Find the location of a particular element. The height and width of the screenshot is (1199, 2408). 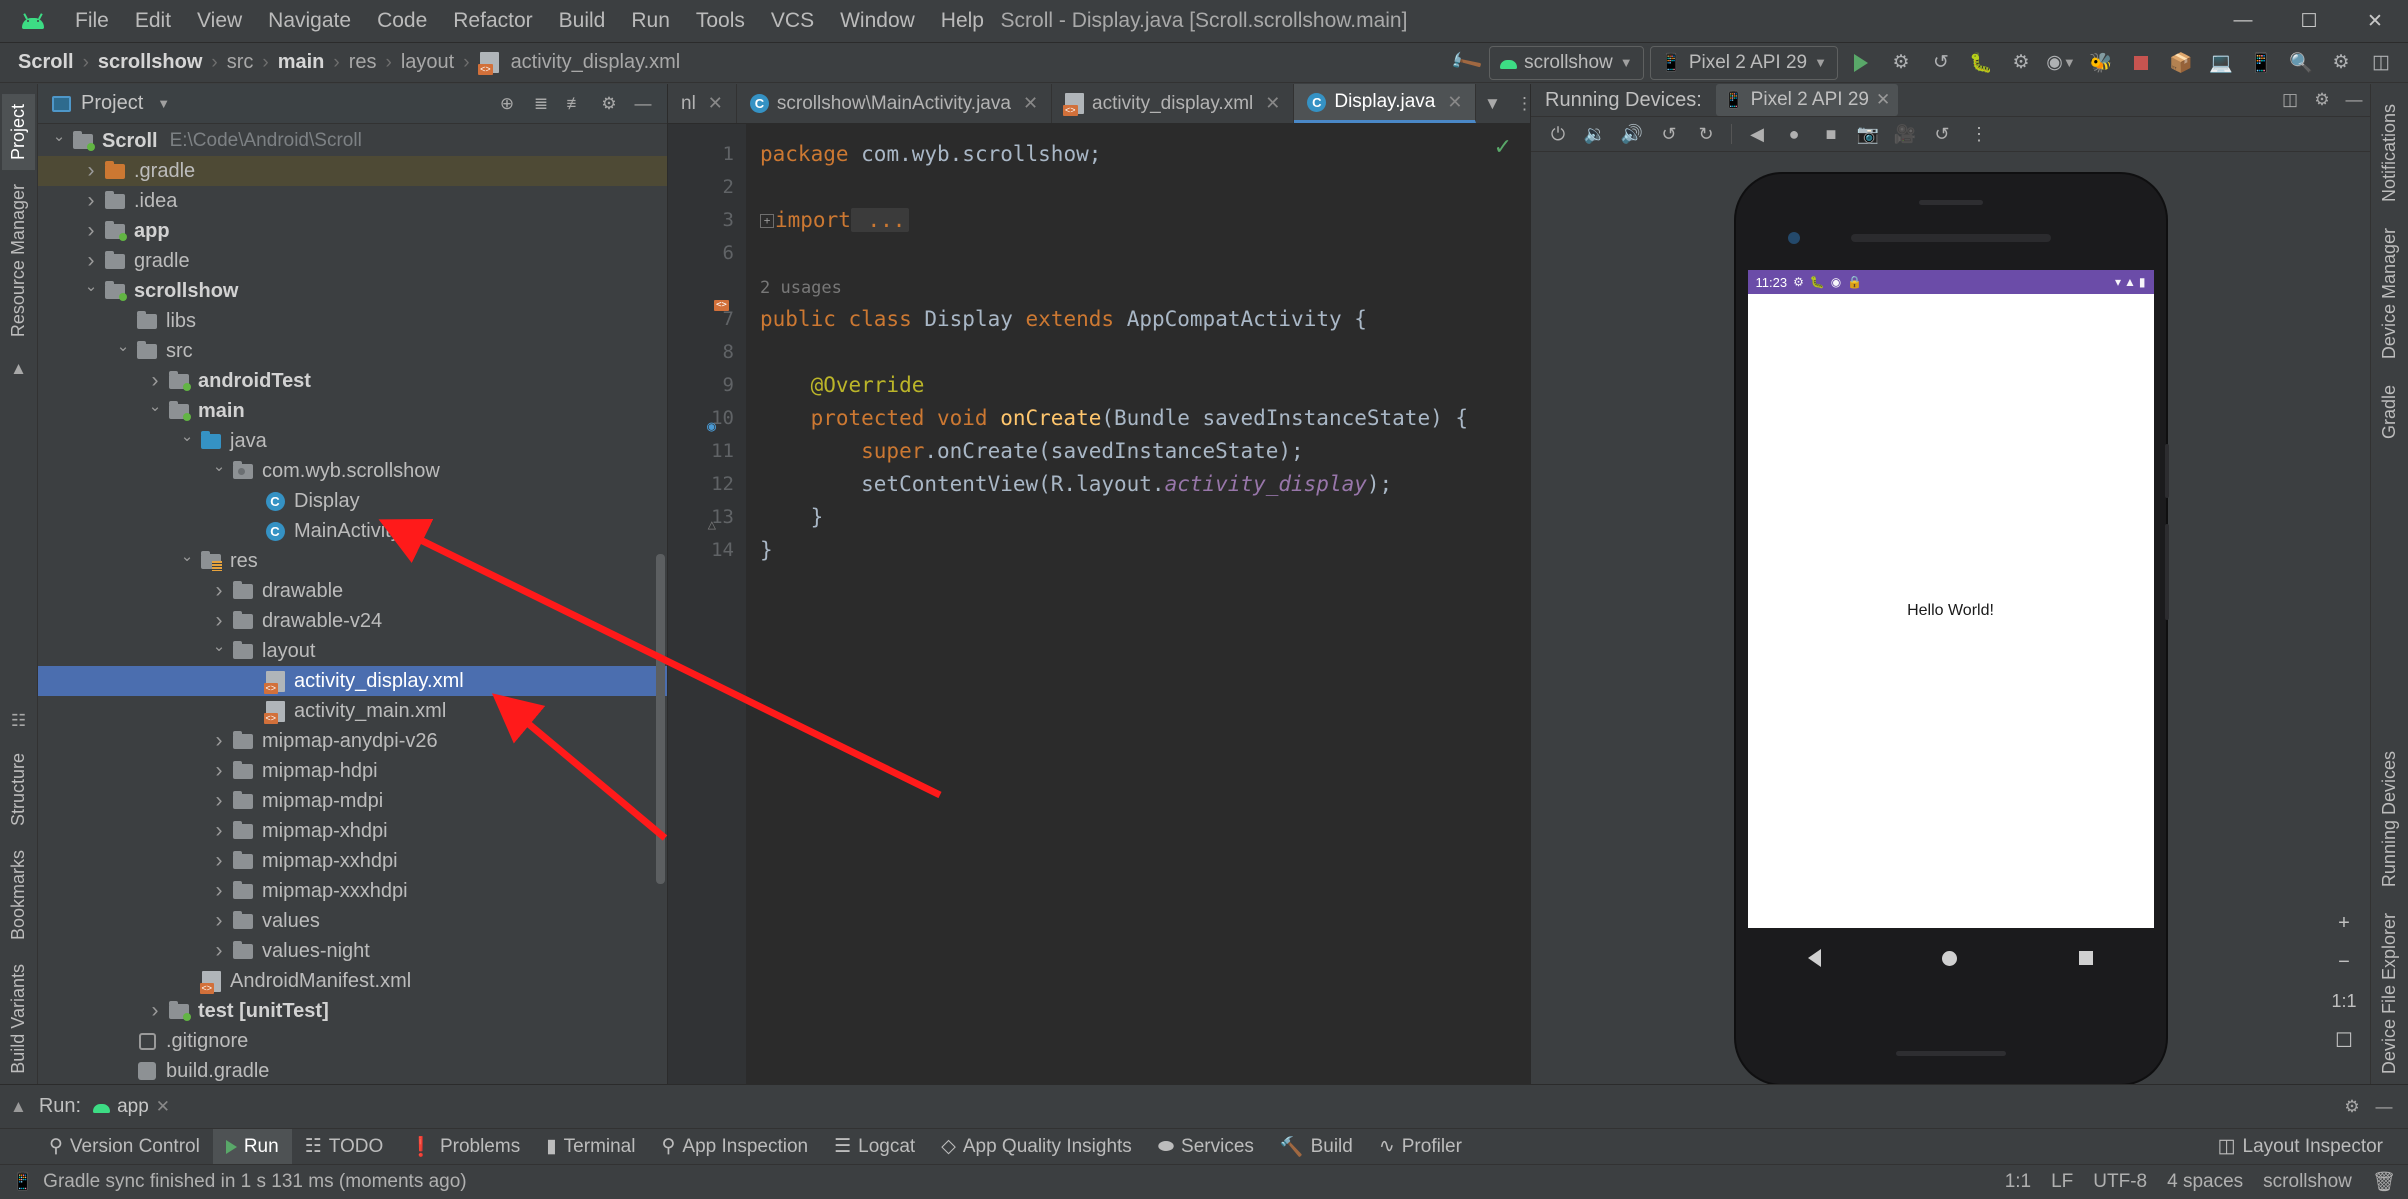

menu-code: Code is located at coordinates (402, 21).